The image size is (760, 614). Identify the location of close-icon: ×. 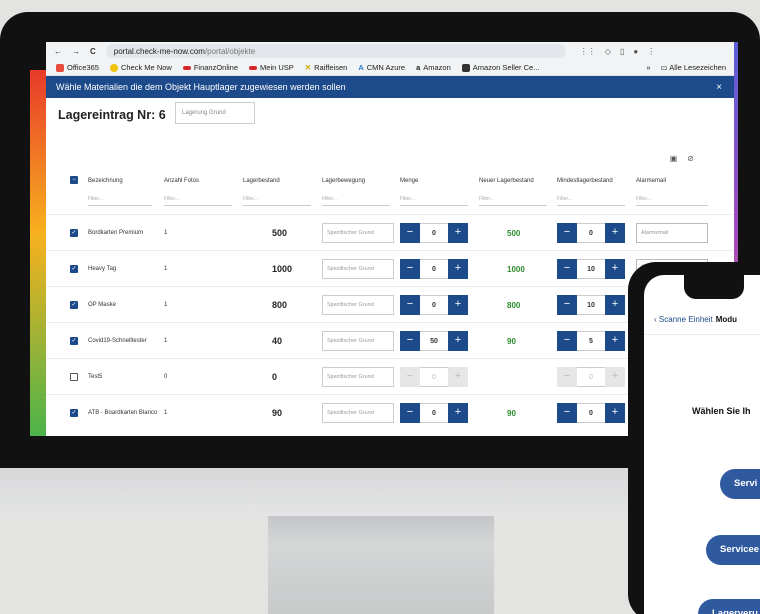
(719, 87).